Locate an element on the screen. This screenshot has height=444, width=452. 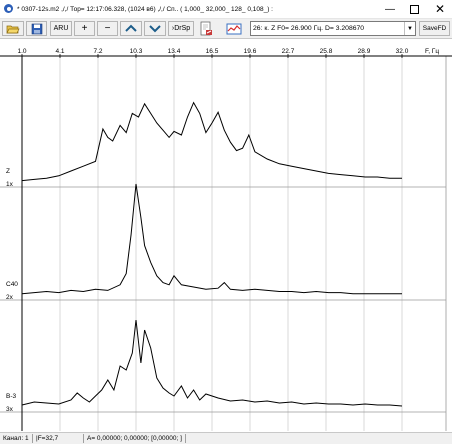
x-tick-label: 10.3 is located at coordinates (136, 51).